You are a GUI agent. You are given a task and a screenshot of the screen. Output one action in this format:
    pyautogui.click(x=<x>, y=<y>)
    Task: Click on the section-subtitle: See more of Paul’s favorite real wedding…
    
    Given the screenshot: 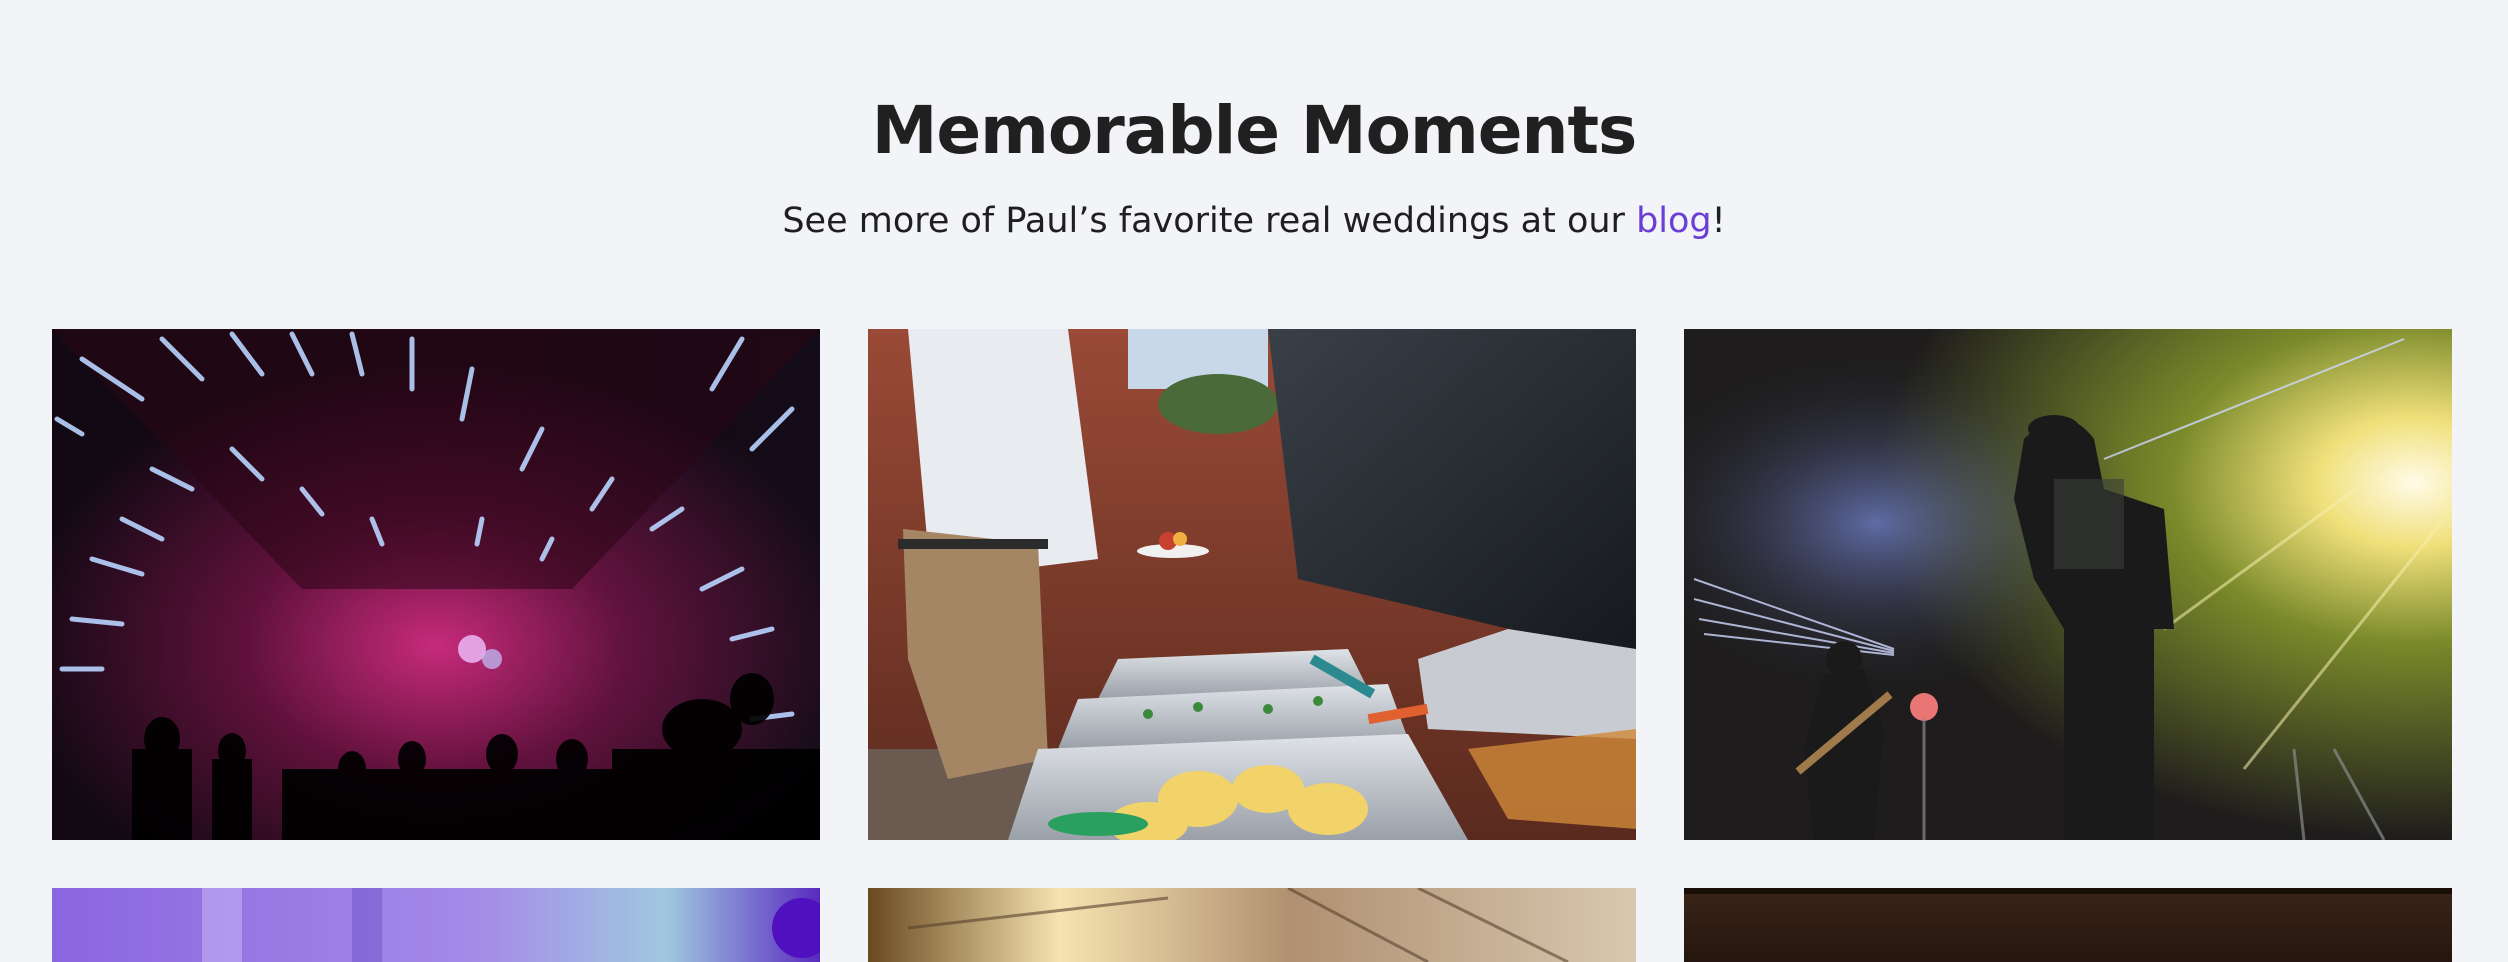 What is the action you would take?
    pyautogui.click(x=1254, y=221)
    